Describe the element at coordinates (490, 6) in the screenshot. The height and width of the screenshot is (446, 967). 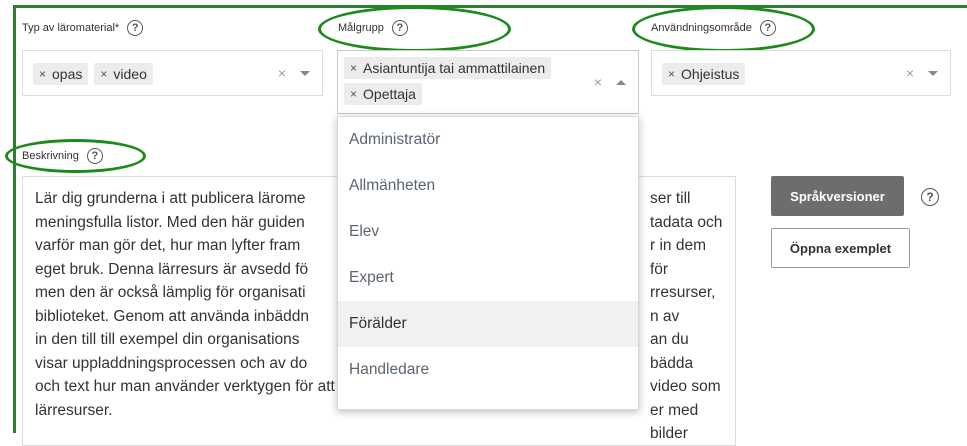
I see `frame-border-top` at that location.